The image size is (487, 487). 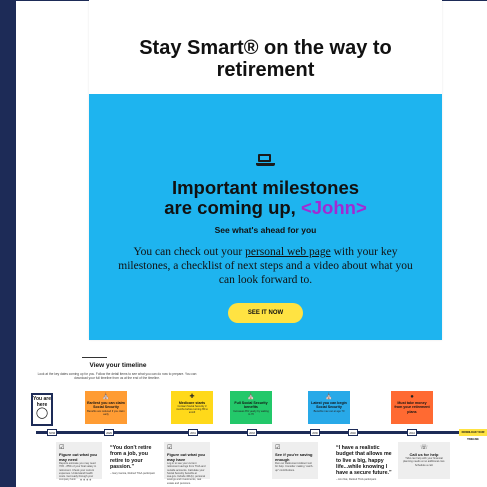 I want to click on timeline-tick: 2033, so click(x=252, y=432).